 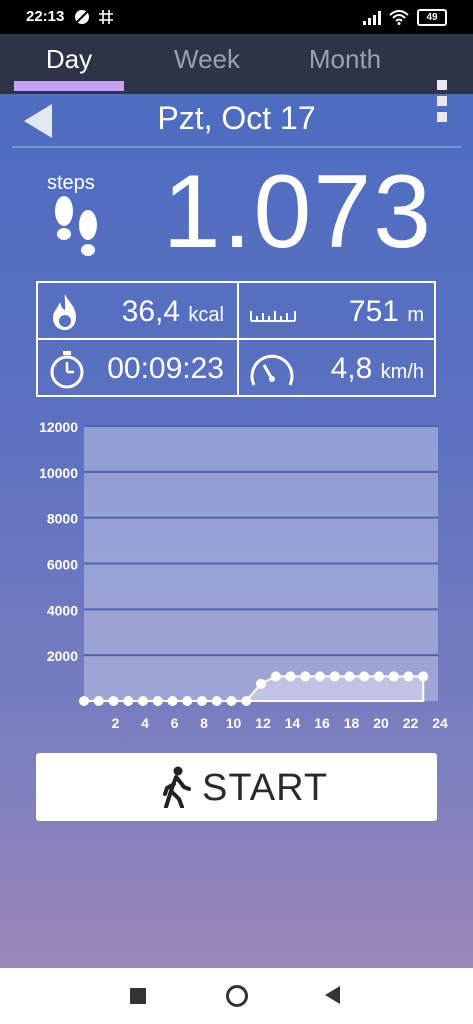 What do you see at coordinates (432, 17) in the screenshot?
I see `battery-icon: 49` at bounding box center [432, 17].